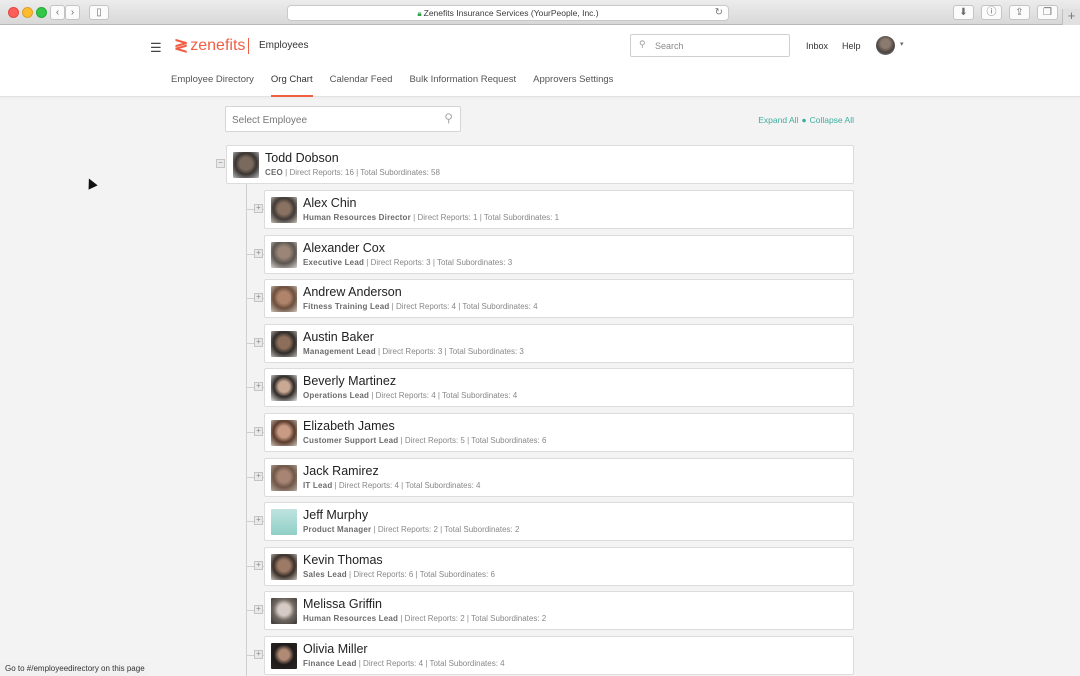  Describe the element at coordinates (337, 529) in the screenshot. I see `employee-title: Product Manager` at that location.